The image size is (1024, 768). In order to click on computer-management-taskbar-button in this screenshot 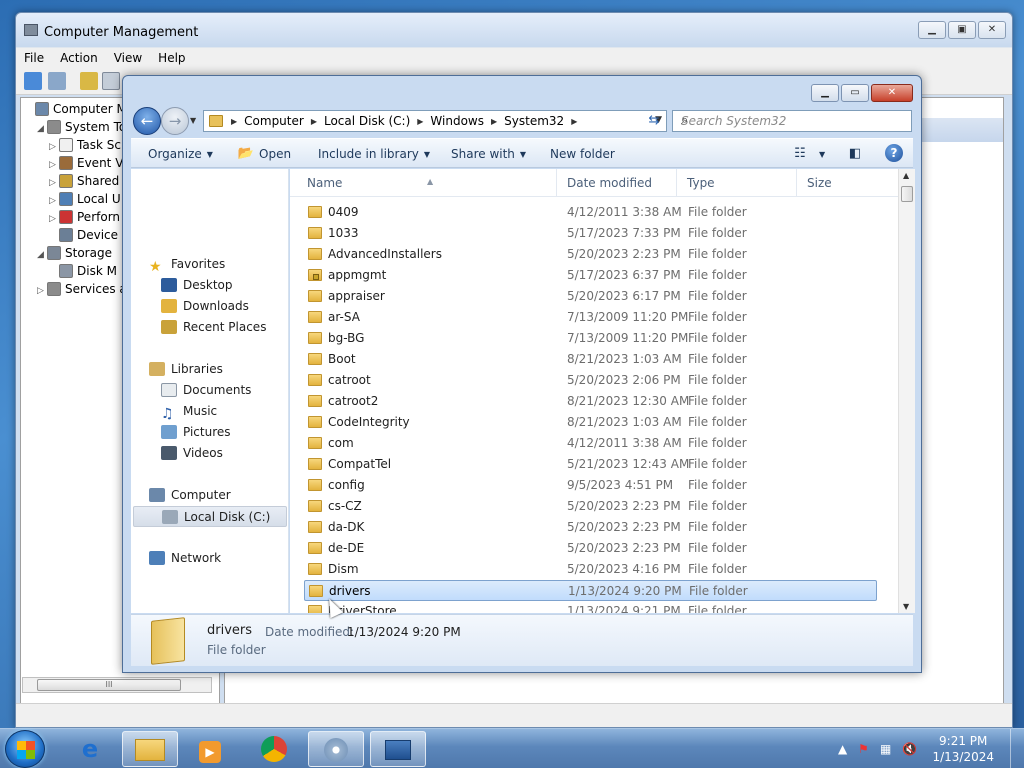, I will do `click(398, 749)`.